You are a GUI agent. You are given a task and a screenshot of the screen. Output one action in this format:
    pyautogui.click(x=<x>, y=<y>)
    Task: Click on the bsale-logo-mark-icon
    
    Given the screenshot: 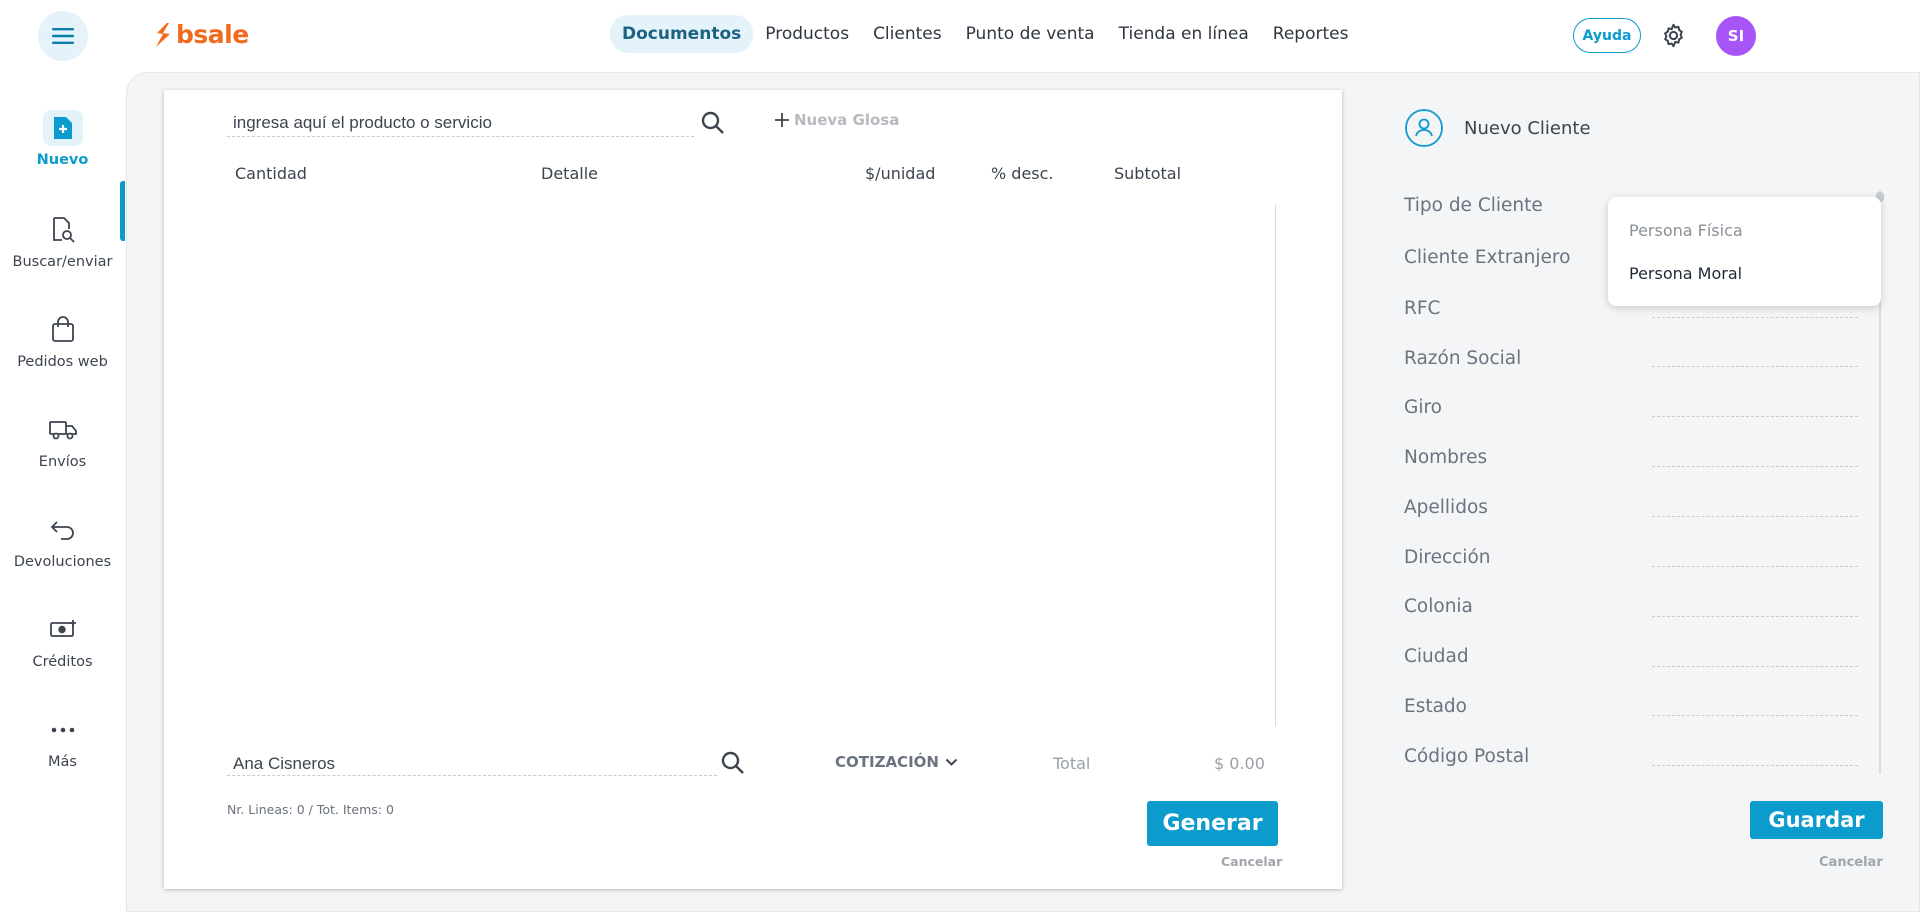 What is the action you would take?
    pyautogui.click(x=163, y=34)
    